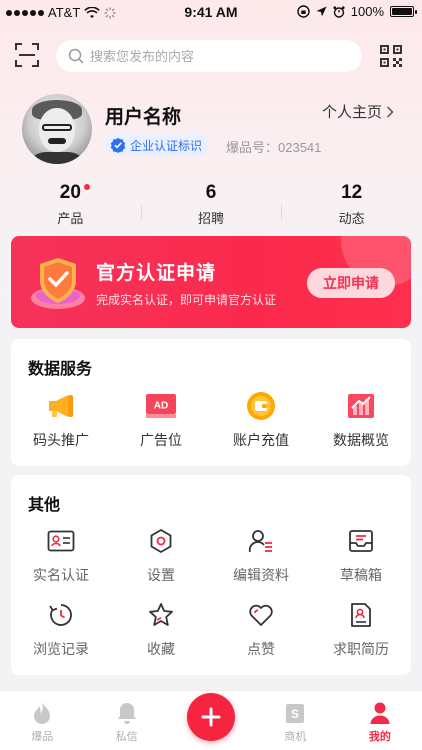 The height and width of the screenshot is (750, 422). What do you see at coordinates (361, 575) in the screenshot?
I see `other-label: 草稿箱` at bounding box center [361, 575].